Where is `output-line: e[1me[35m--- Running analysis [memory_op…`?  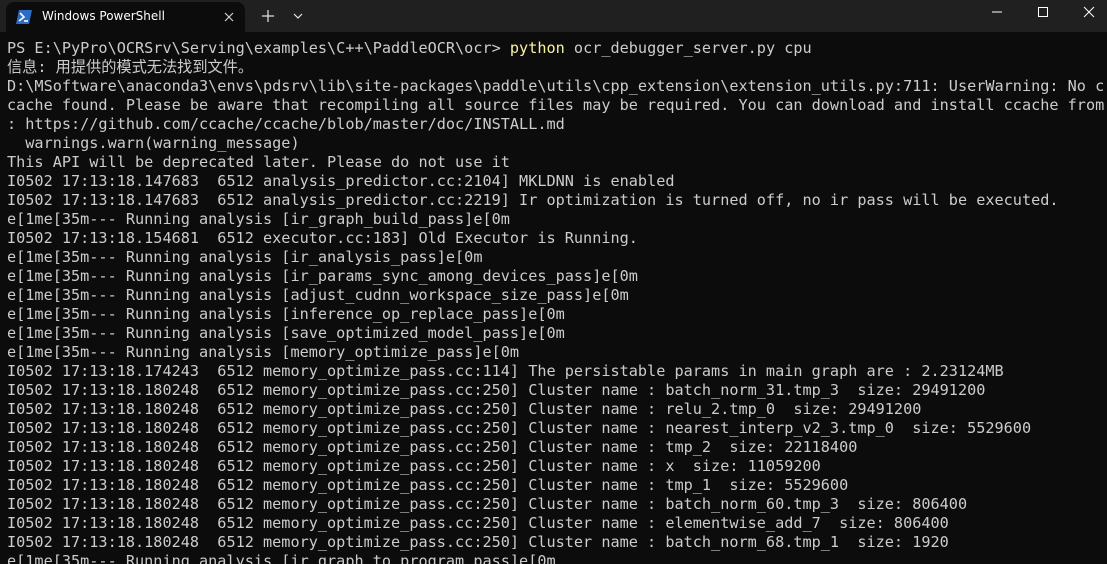 output-line: e[1me[35m--- Running analysis [memory_op… is located at coordinates (263, 352).